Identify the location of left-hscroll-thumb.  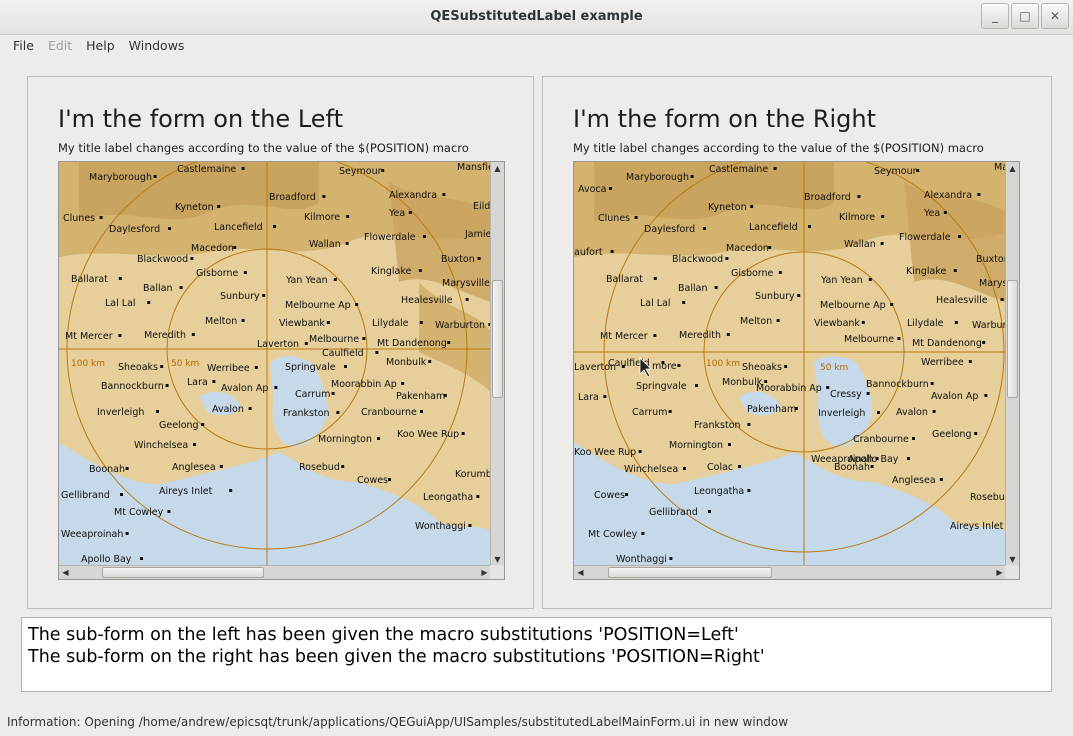
(183, 572).